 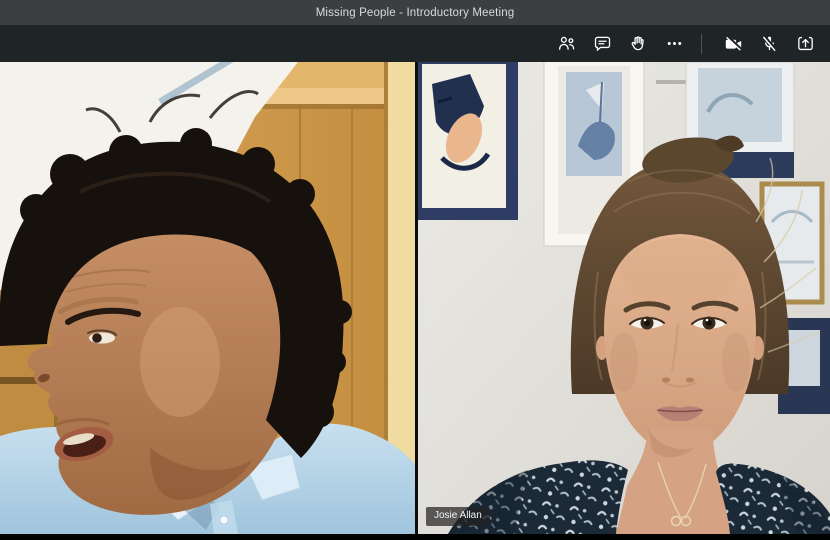 I want to click on meeting-titlebar: Missing People - Introductory Meeting, so click(x=415, y=12).